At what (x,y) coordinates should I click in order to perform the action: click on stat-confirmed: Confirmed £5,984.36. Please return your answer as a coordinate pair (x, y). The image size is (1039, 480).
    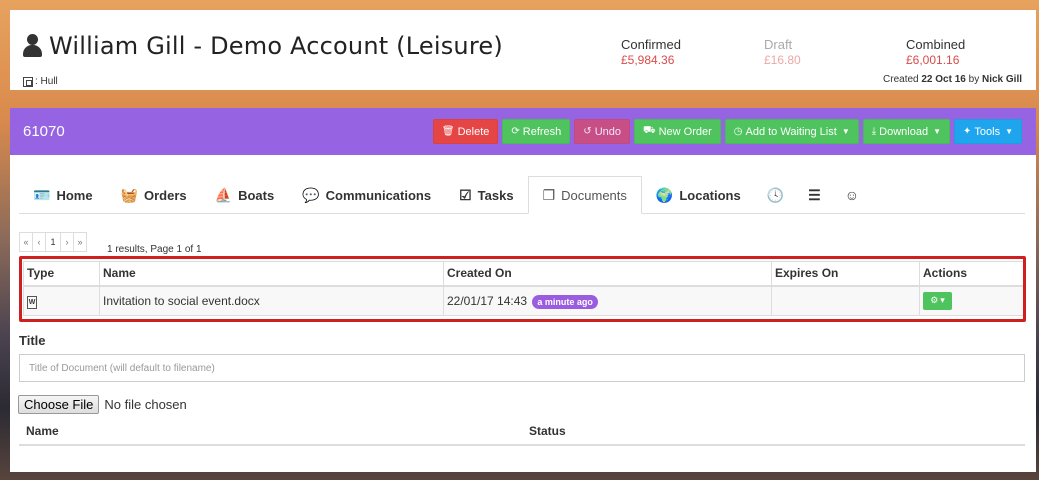
    Looking at the image, I should click on (651, 52).